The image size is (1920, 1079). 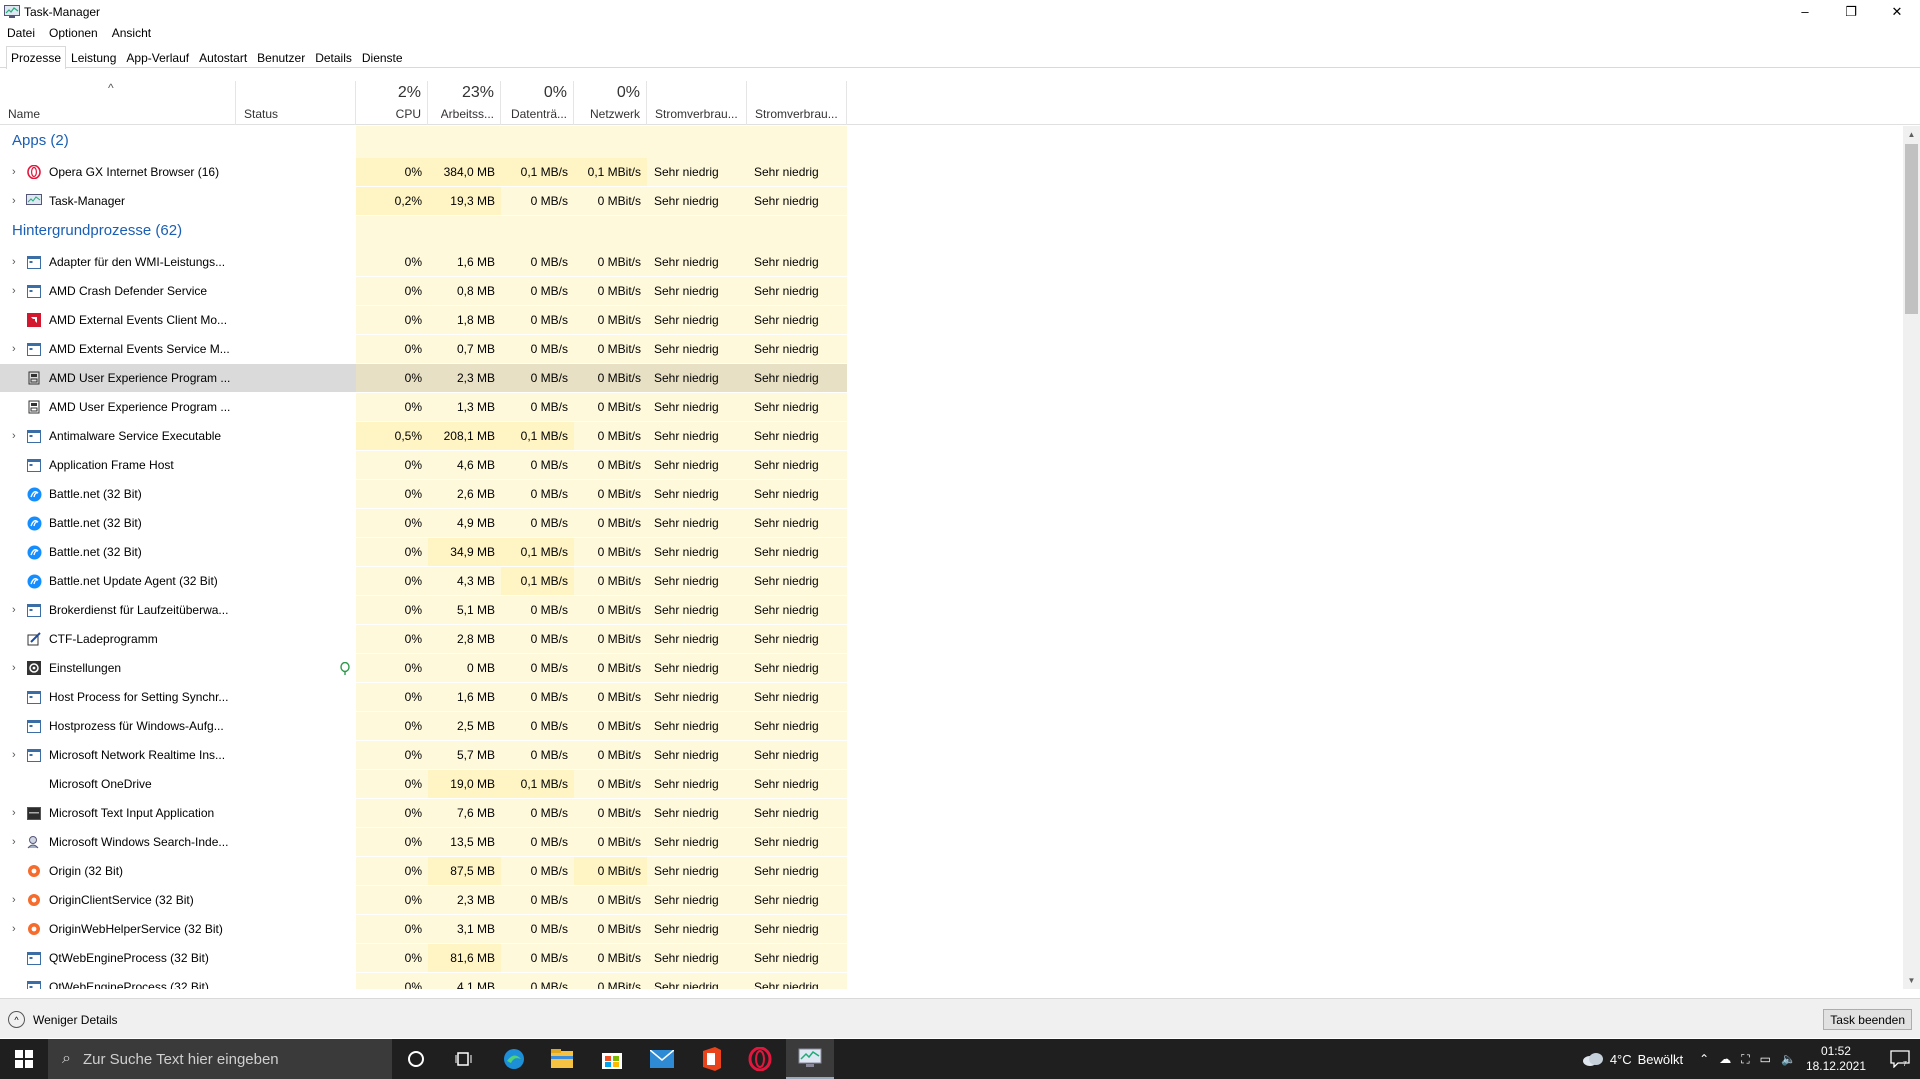 What do you see at coordinates (1911, 557) in the screenshot?
I see `vertical-scrollbar: ▲ ▼` at bounding box center [1911, 557].